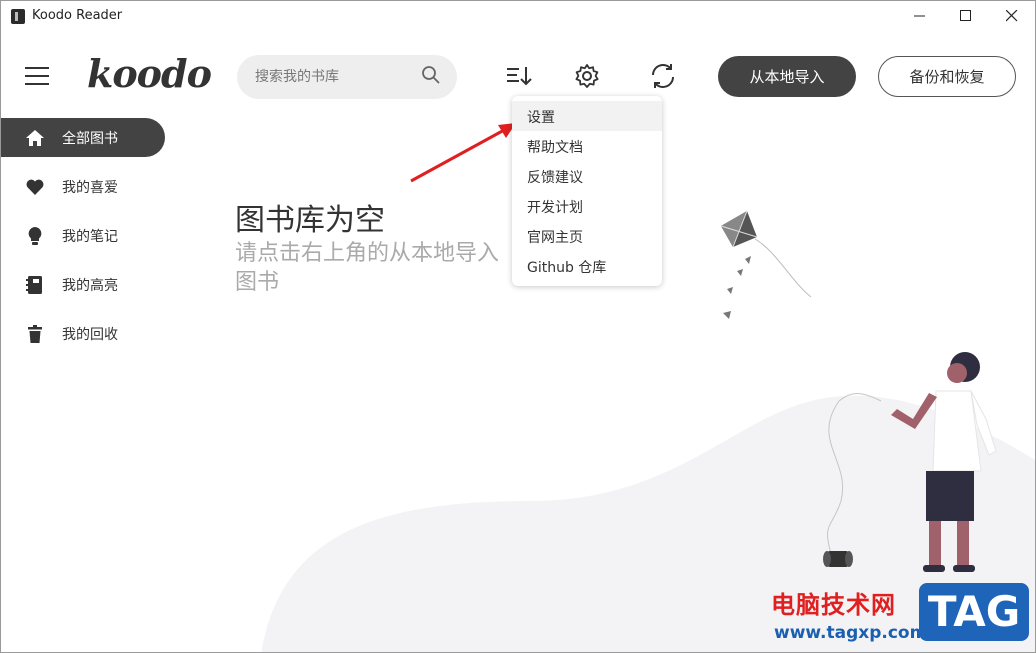 The height and width of the screenshot is (653, 1036). What do you see at coordinates (833, 605) in the screenshot?
I see `watermark-text: 电脑技术网` at bounding box center [833, 605].